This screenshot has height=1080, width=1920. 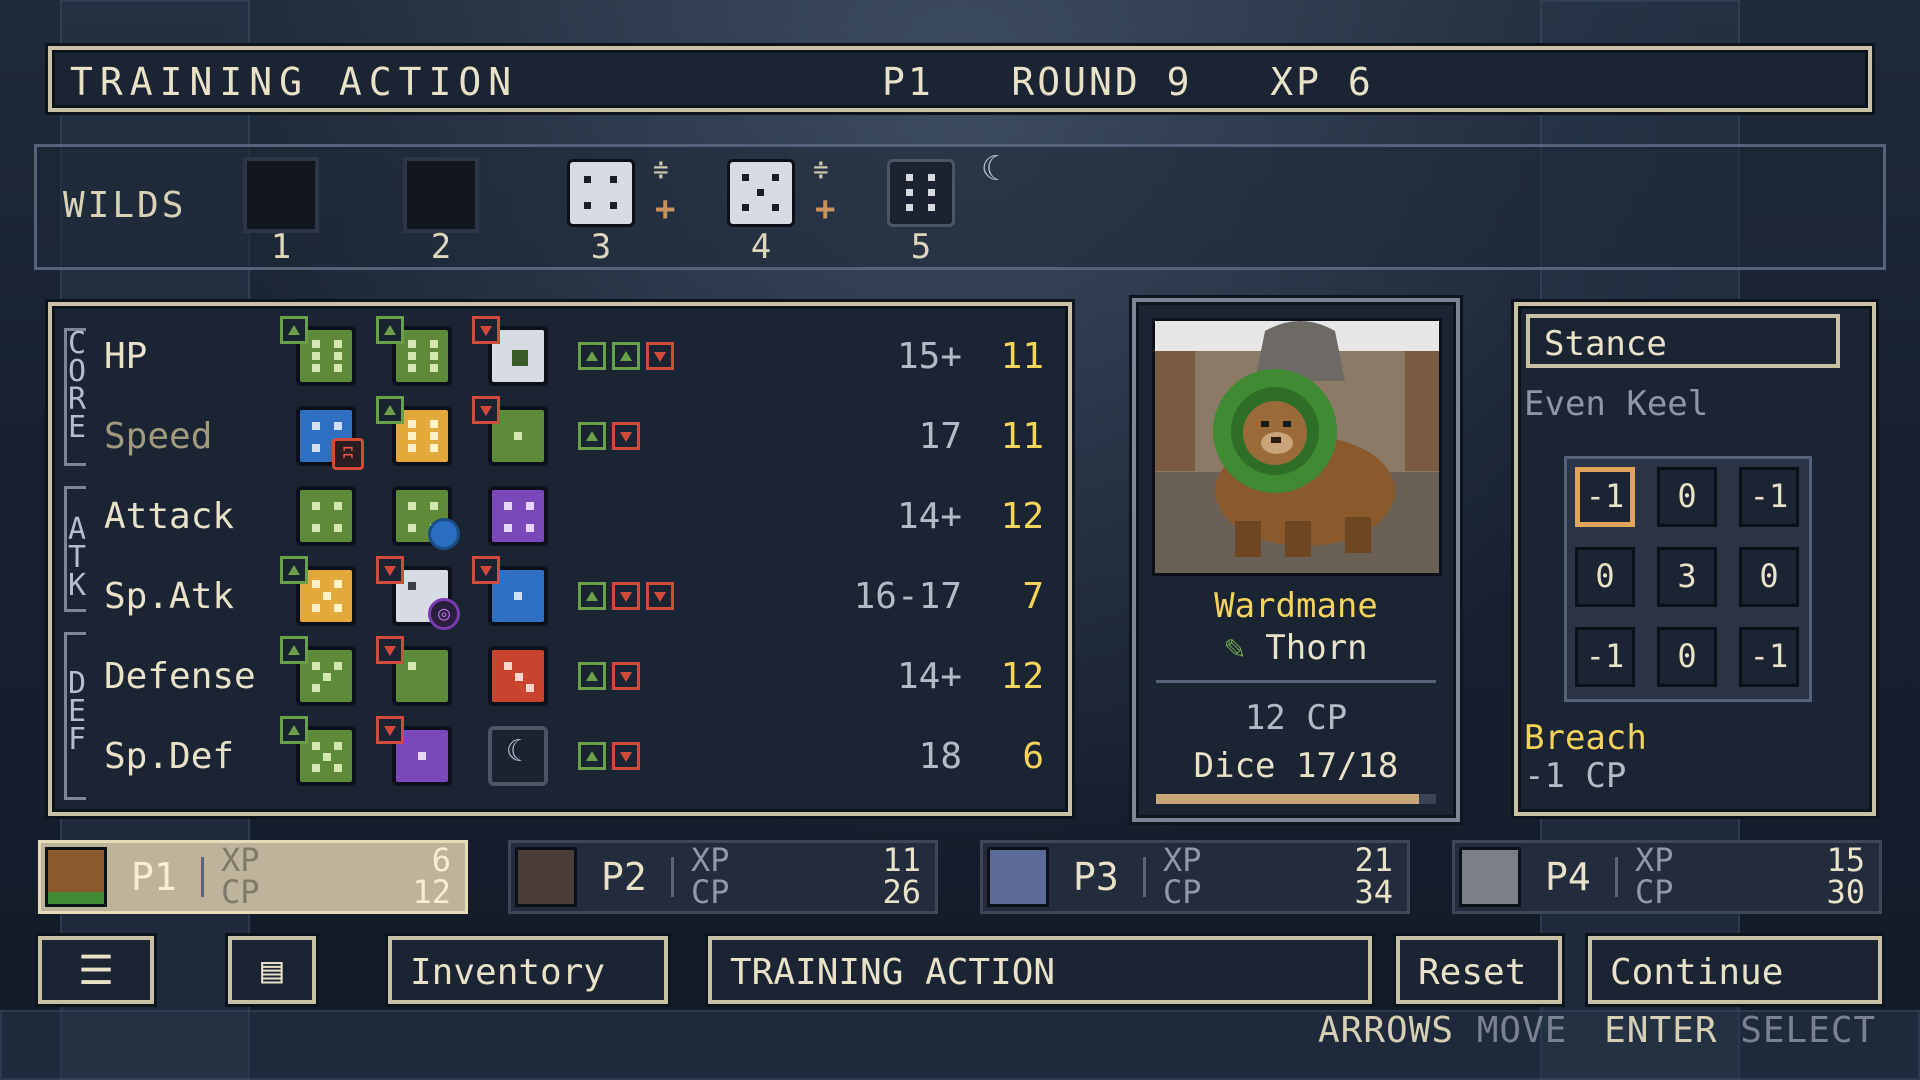 I want to click on stat-value: 6, so click(x=1033, y=756).